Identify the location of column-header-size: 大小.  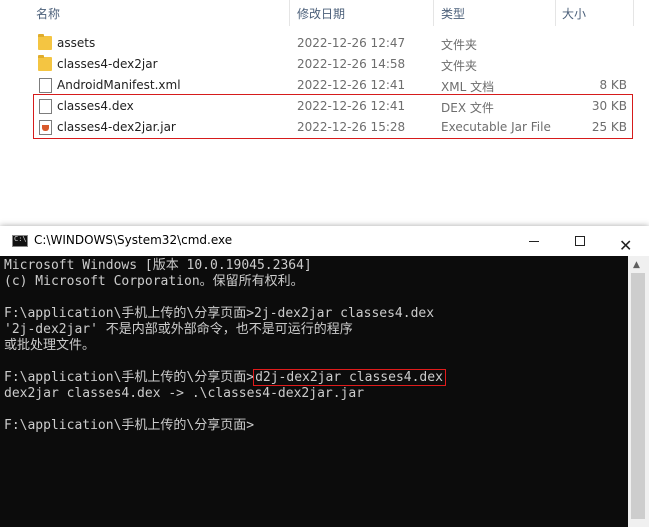
(574, 13).